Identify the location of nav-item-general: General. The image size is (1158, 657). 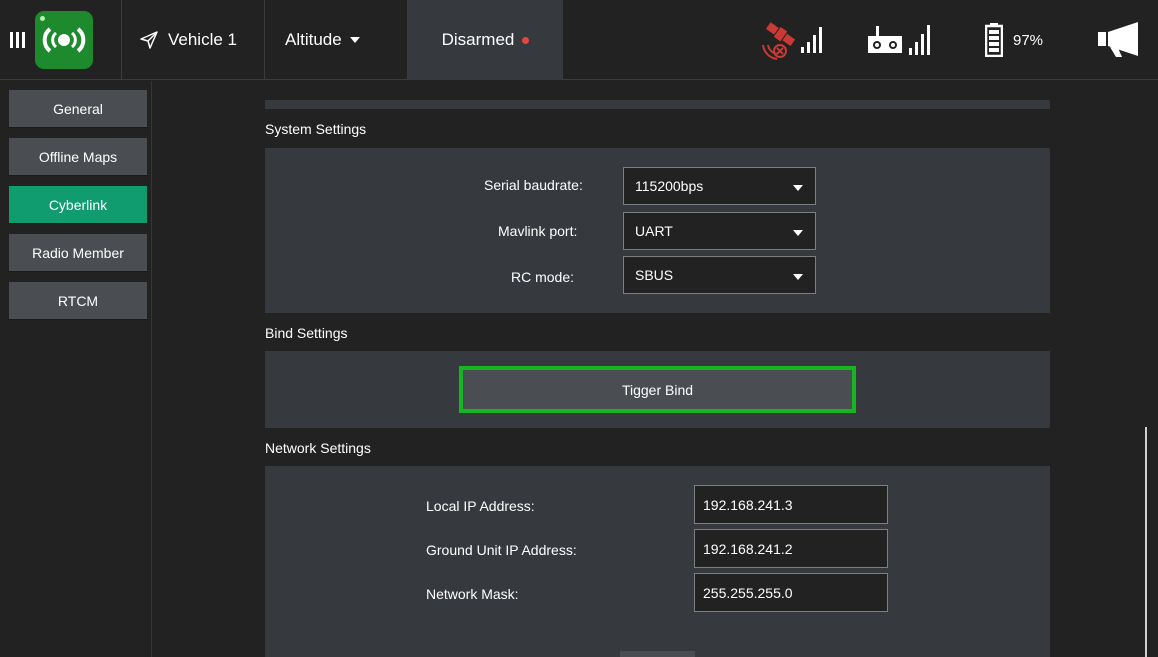
(78, 108).